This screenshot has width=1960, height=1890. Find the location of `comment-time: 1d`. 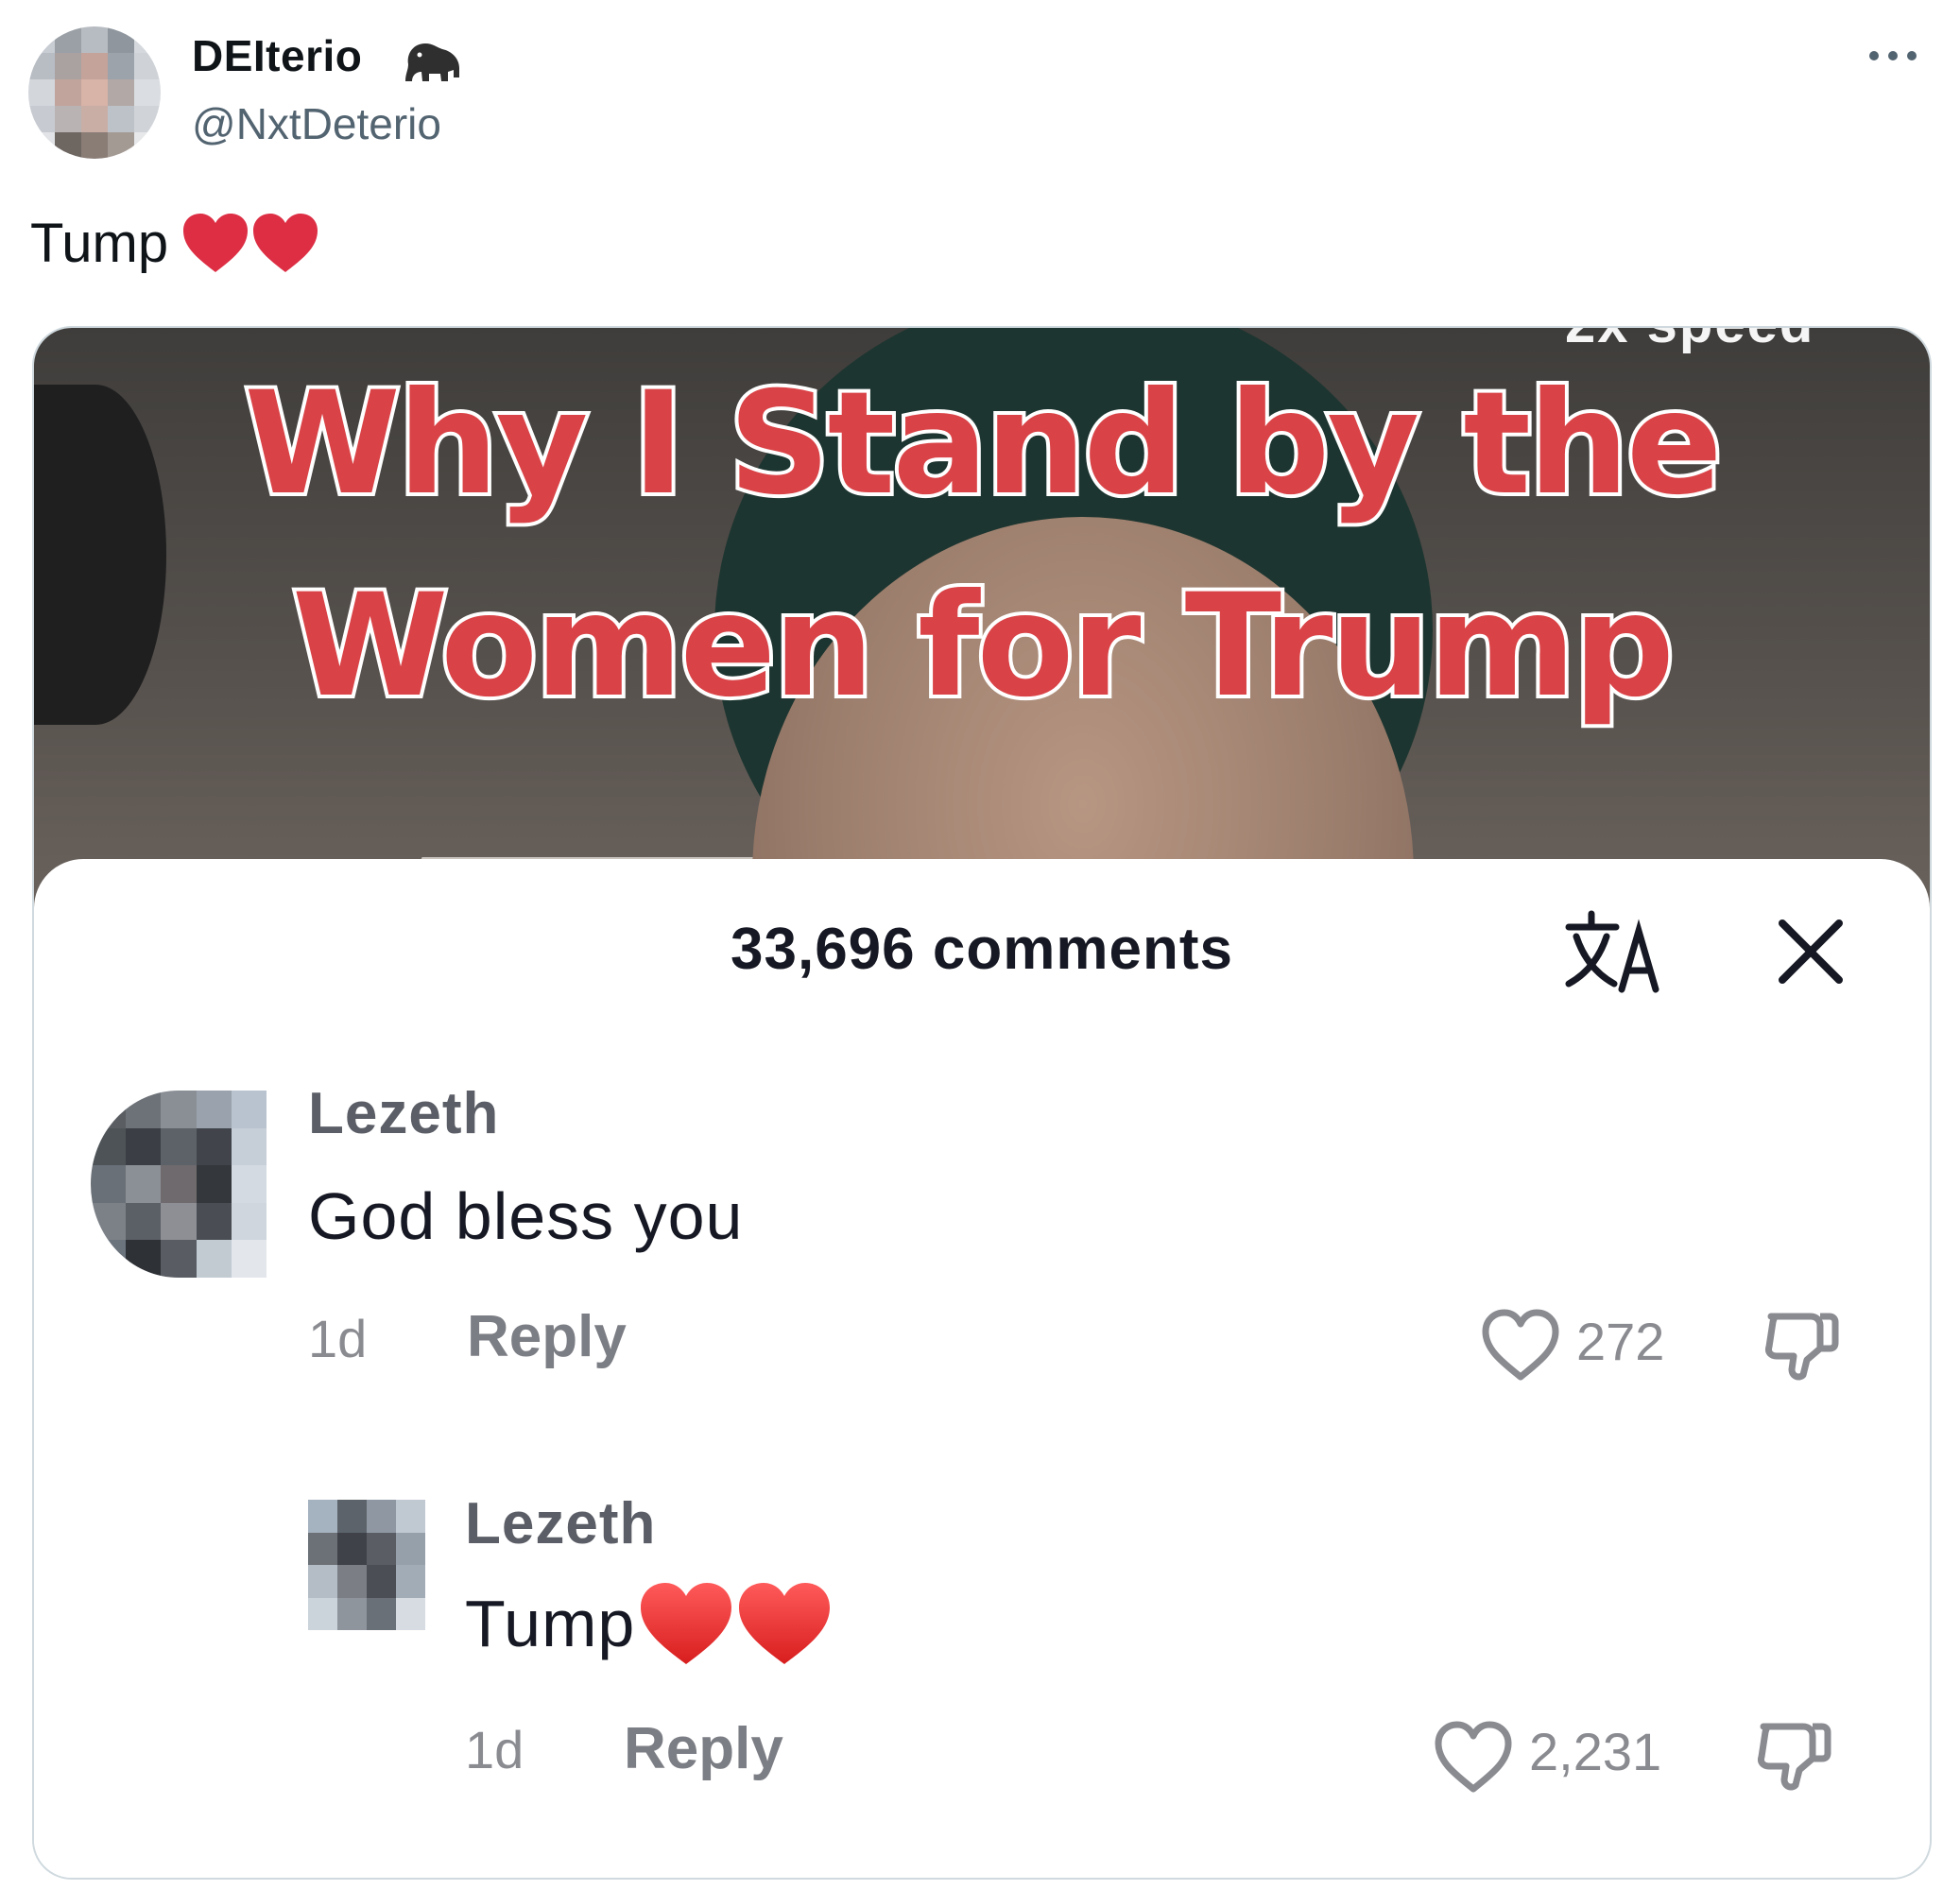

comment-time: 1d is located at coordinates (338, 1338).